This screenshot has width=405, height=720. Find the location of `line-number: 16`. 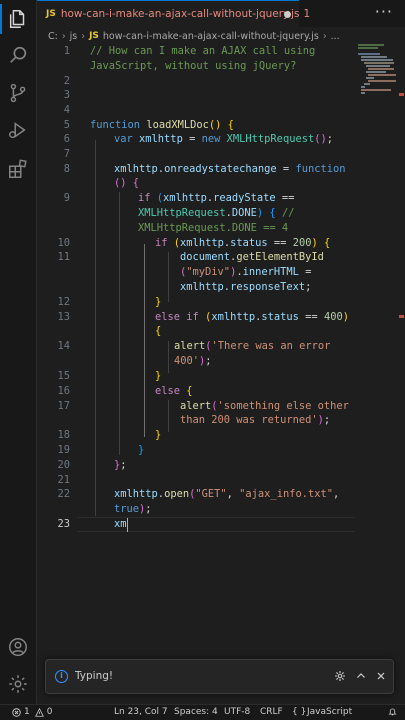

line-number: 16 is located at coordinates (63, 391).